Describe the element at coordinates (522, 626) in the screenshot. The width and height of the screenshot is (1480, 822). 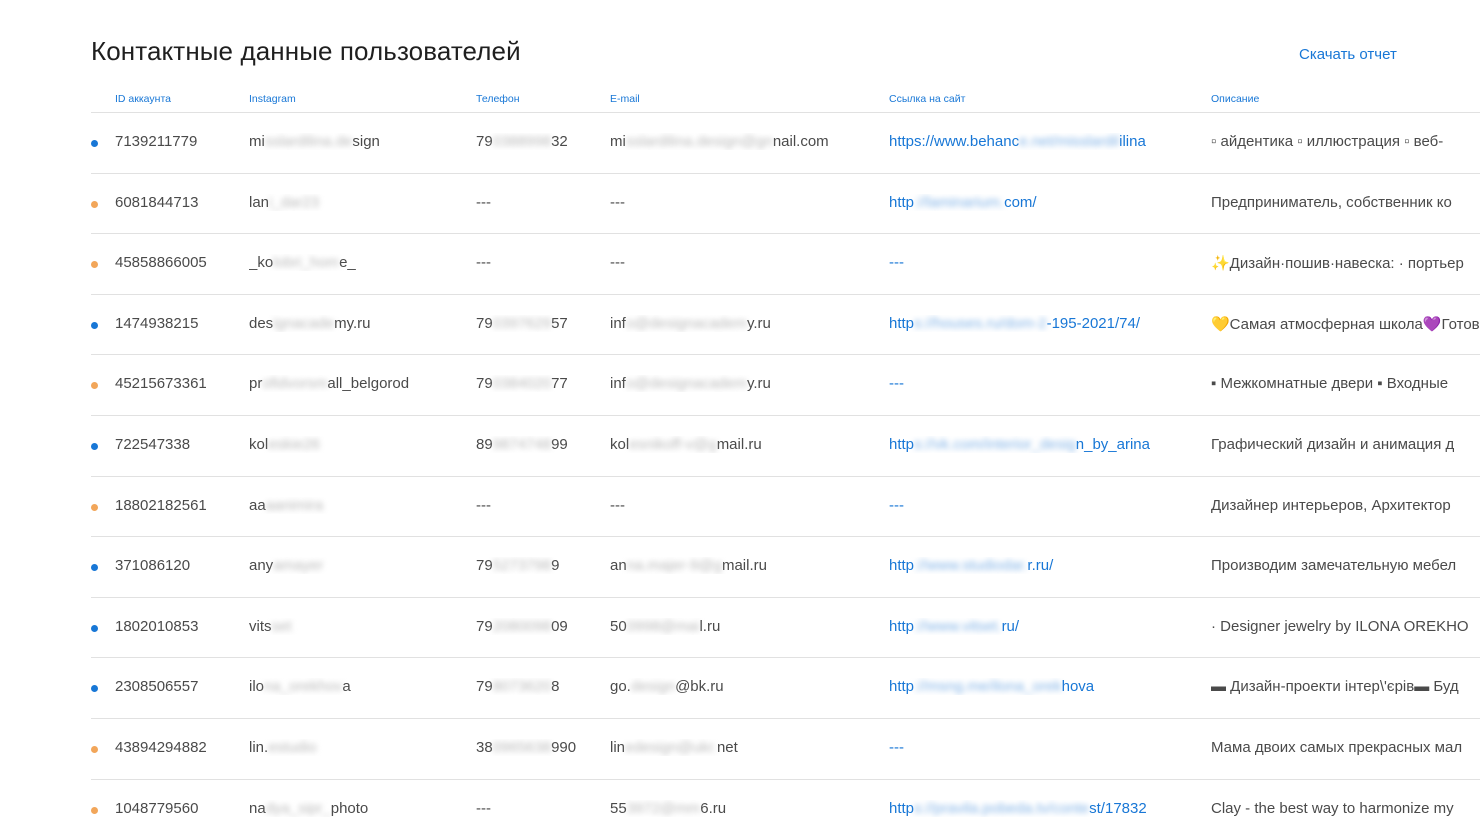
I see `phone-cell-part: 2080098` at that location.